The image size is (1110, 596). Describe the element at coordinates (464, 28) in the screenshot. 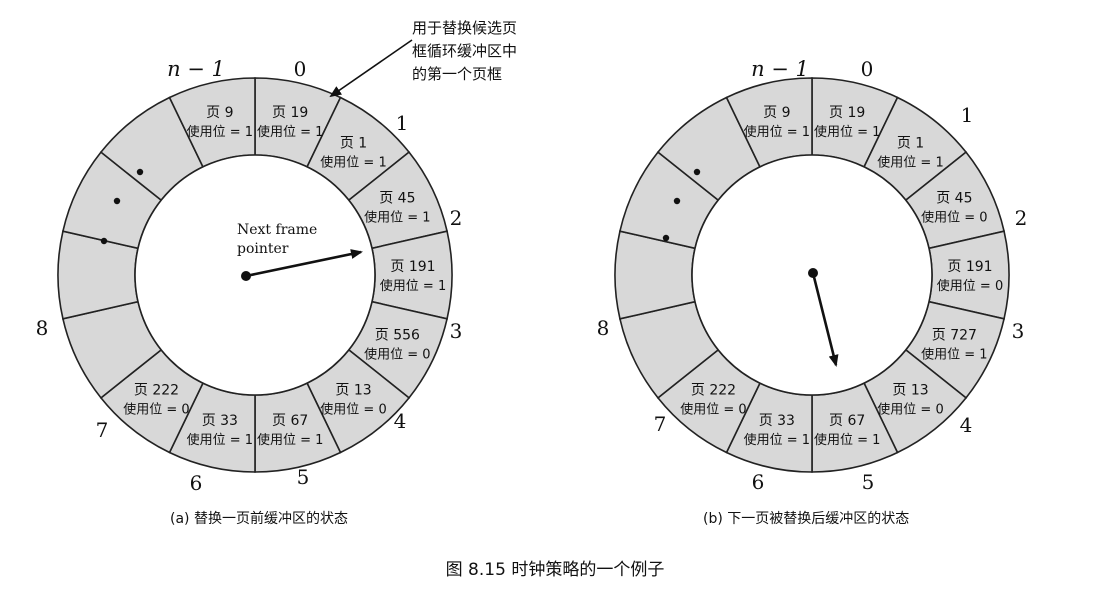

I see `annotation-line1: 用于替换候选页` at that location.